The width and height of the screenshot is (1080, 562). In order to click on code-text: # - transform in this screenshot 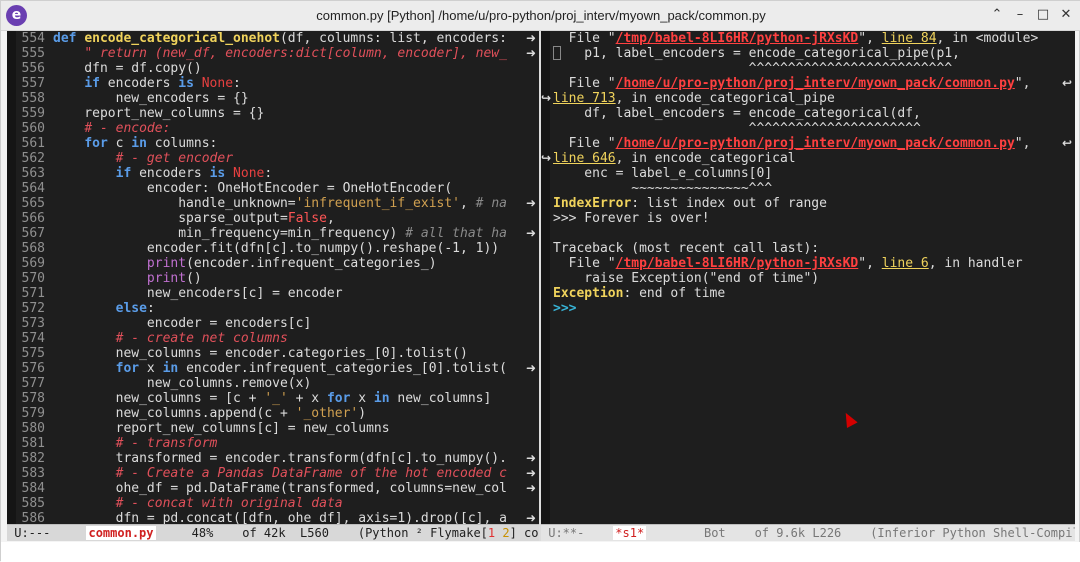, I will do `click(166, 443)`.